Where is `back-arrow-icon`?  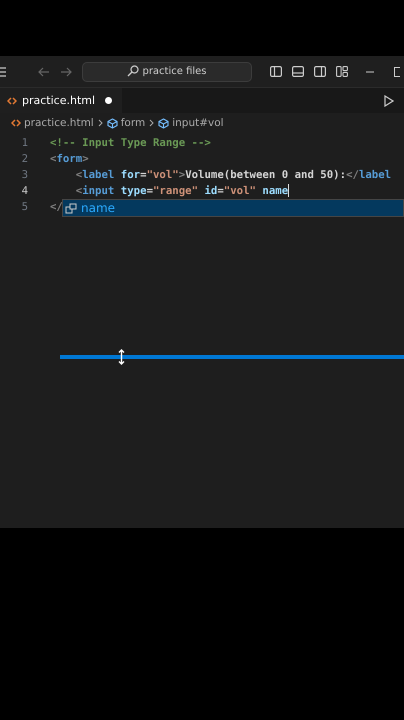 back-arrow-icon is located at coordinates (44, 71).